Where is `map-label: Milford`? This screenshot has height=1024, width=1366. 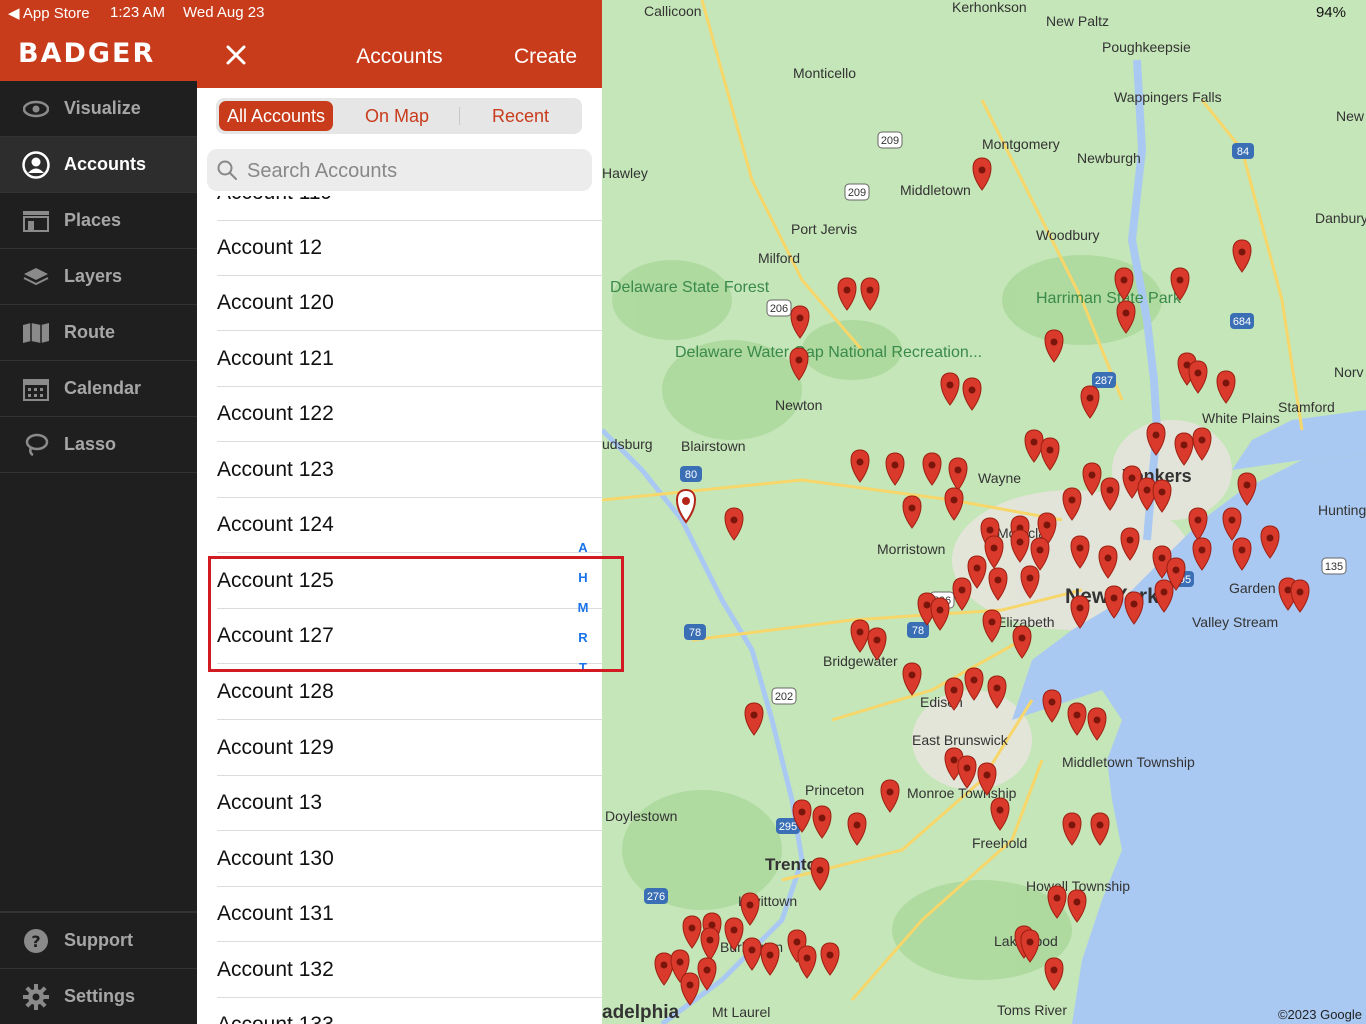 map-label: Milford is located at coordinates (779, 258).